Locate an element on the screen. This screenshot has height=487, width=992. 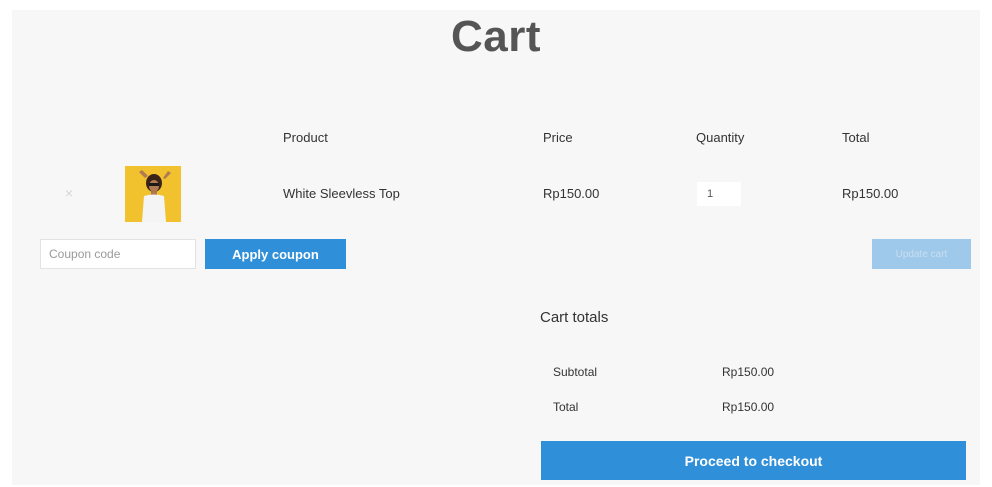
column-header-product: Product is located at coordinates (305, 137).